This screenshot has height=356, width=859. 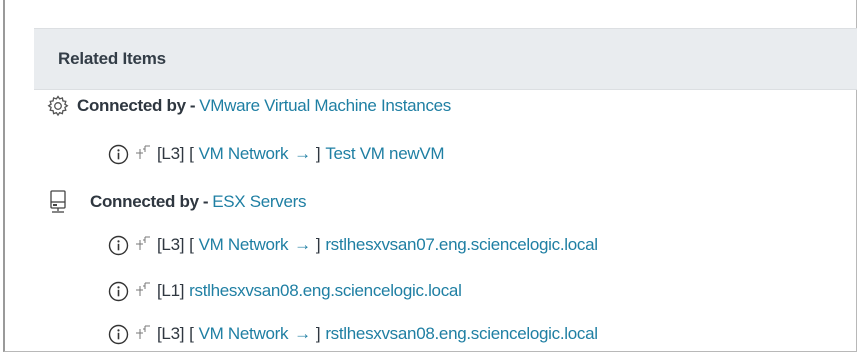 What do you see at coordinates (325, 106) in the screenshot?
I see `group-link-vmware: VMware Virtual Machine Instances` at bounding box center [325, 106].